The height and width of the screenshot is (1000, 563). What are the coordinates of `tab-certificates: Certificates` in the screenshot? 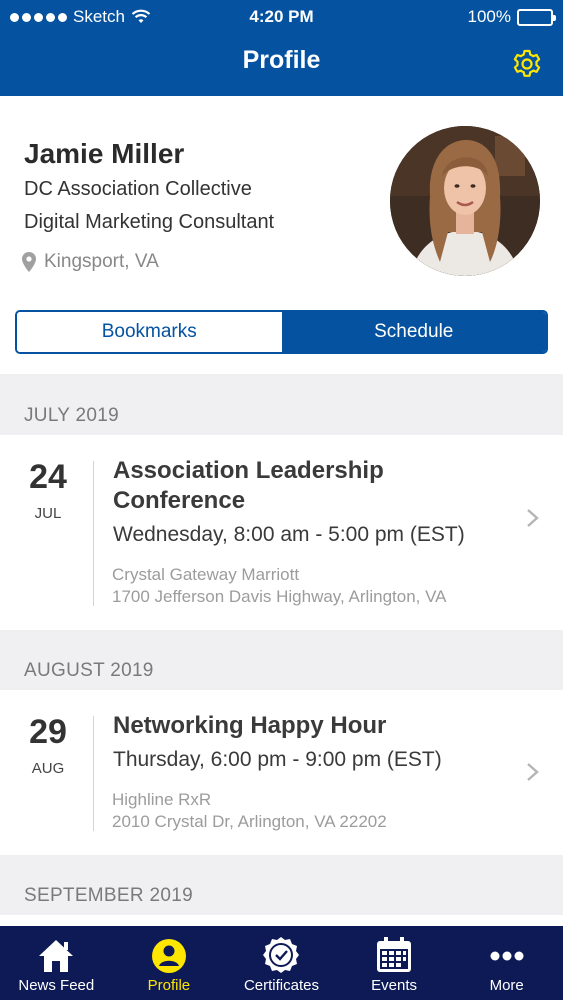 It's located at (281, 963).